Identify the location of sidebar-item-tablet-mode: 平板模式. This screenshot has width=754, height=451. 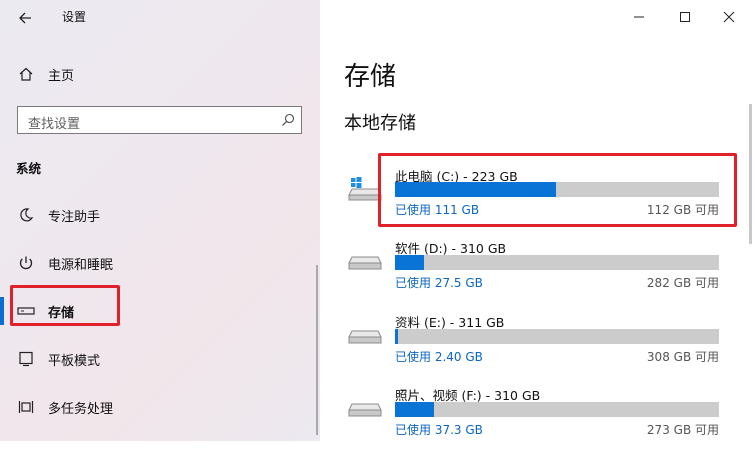
(160, 359).